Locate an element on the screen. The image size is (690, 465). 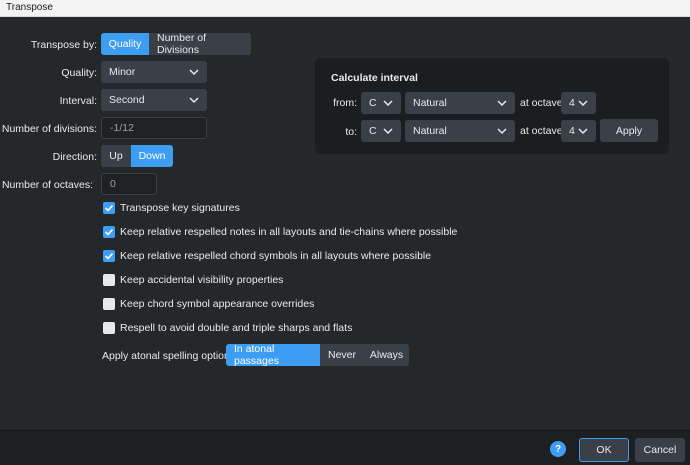
window-title: Transpose is located at coordinates (345, 8).